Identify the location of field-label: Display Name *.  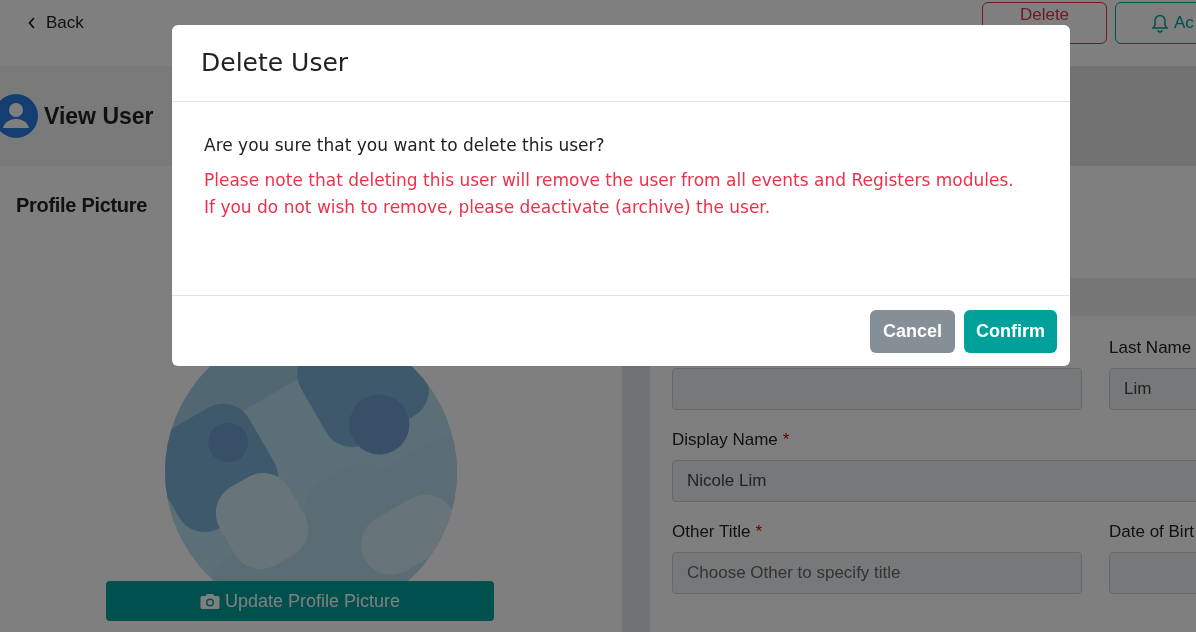
(731, 440).